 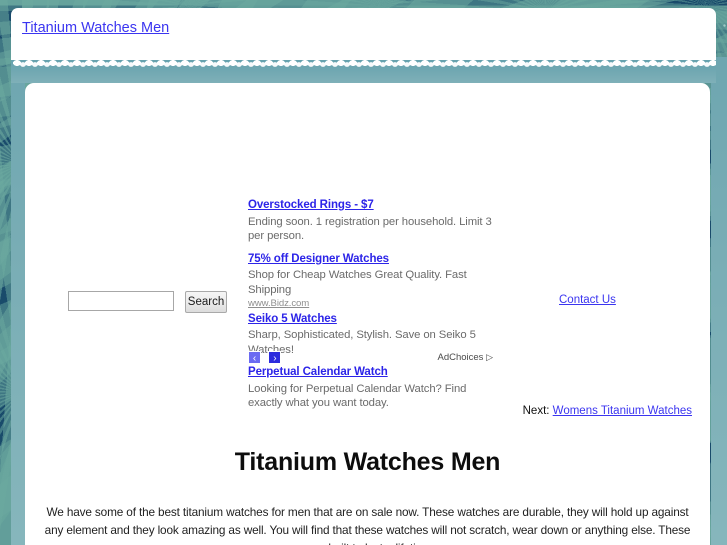 I want to click on adchoices-triangle-icon: ▷, so click(x=489, y=357).